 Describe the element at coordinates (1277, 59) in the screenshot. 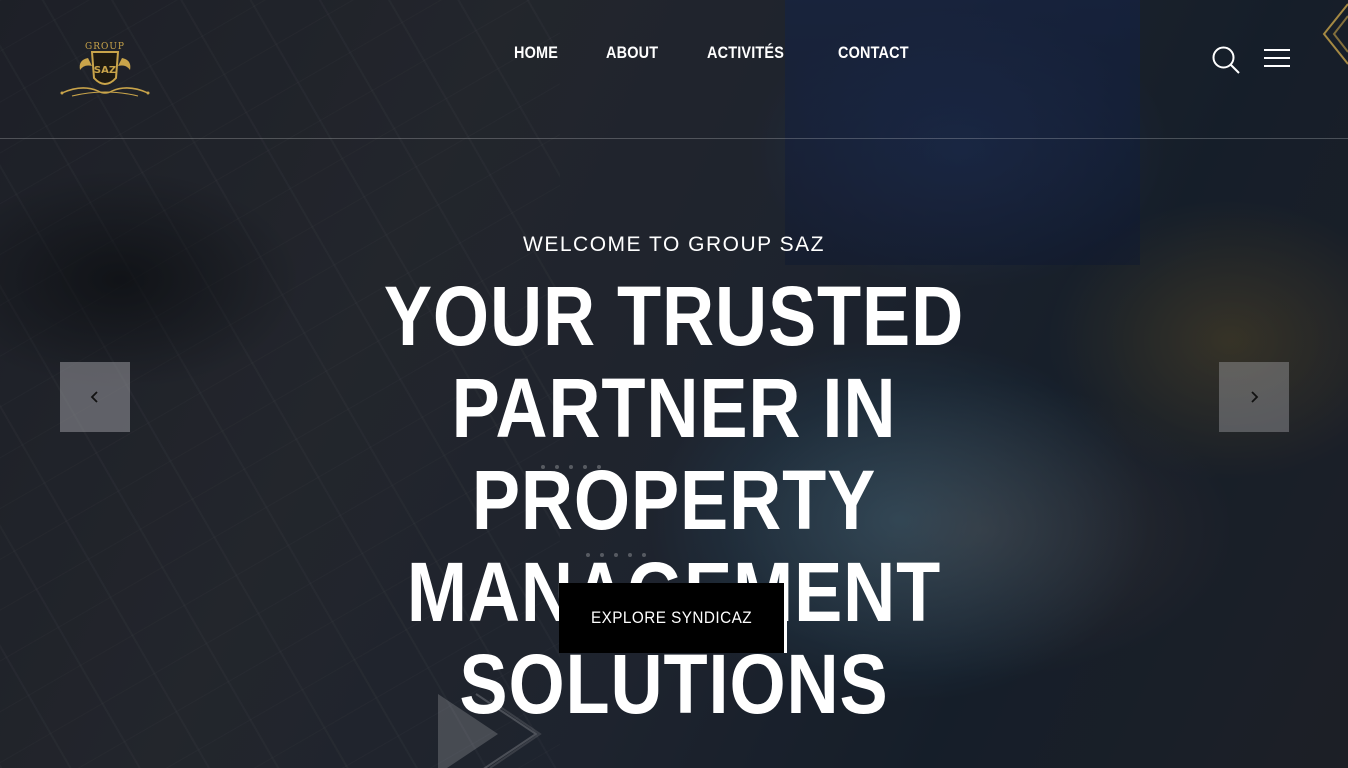

I see `hamburger-menu-icon` at that location.